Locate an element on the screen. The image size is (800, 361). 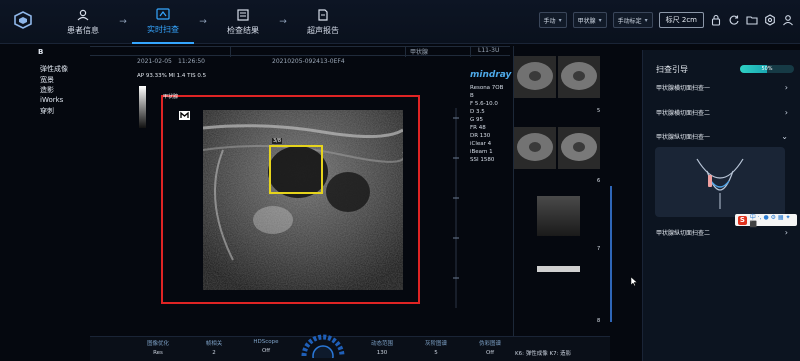
exam-id: 20210205-092413-0EF4 is located at coordinates (308, 61).